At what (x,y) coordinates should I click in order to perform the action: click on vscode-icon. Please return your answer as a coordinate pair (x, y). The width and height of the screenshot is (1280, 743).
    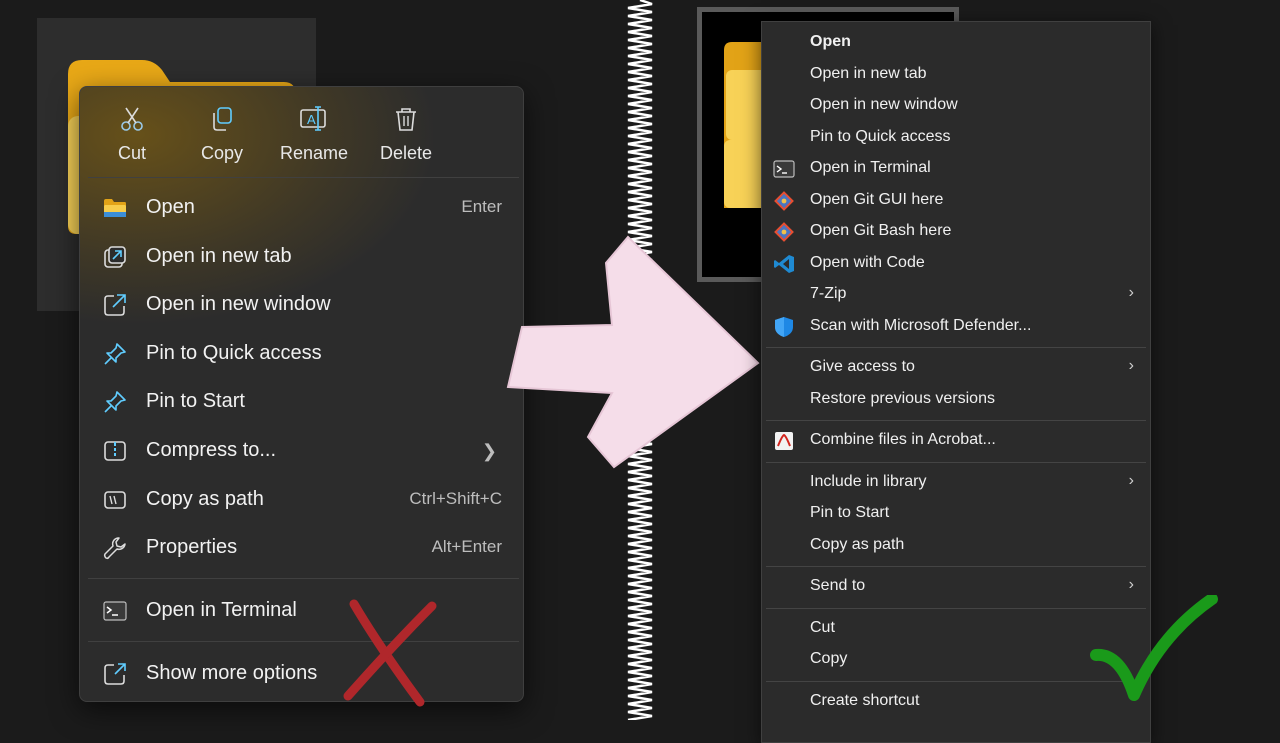
    Looking at the image, I should click on (784, 263).